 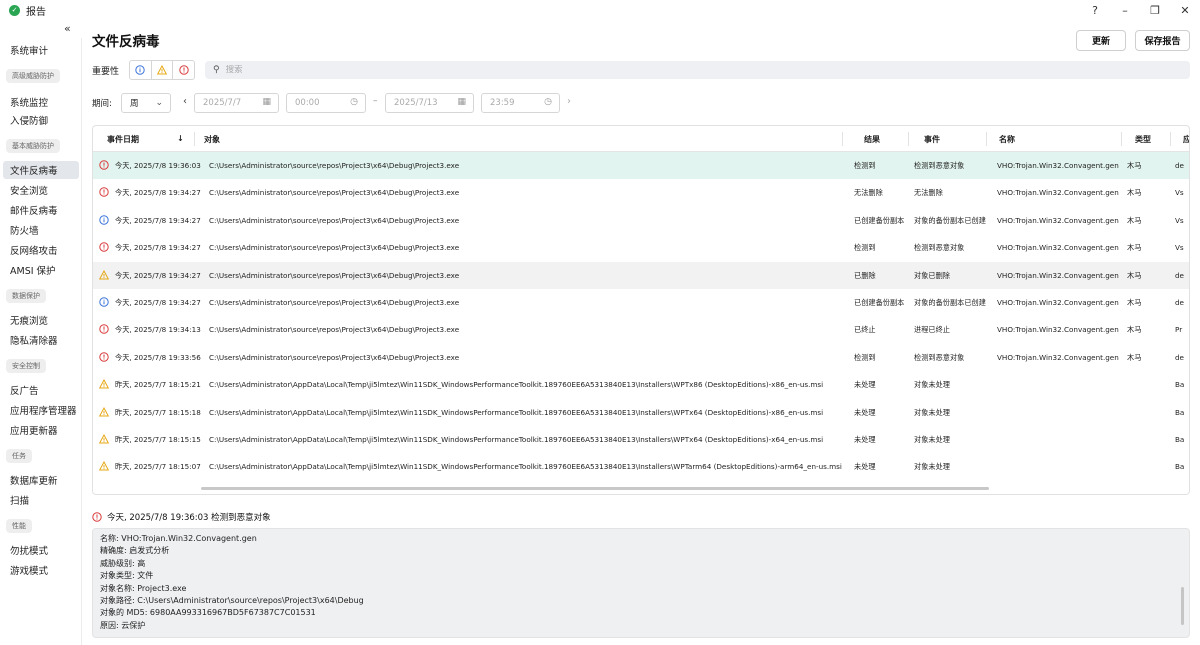 What do you see at coordinates (34, 340) in the screenshot?
I see `sidebar-item: 隐私清除器` at bounding box center [34, 340].